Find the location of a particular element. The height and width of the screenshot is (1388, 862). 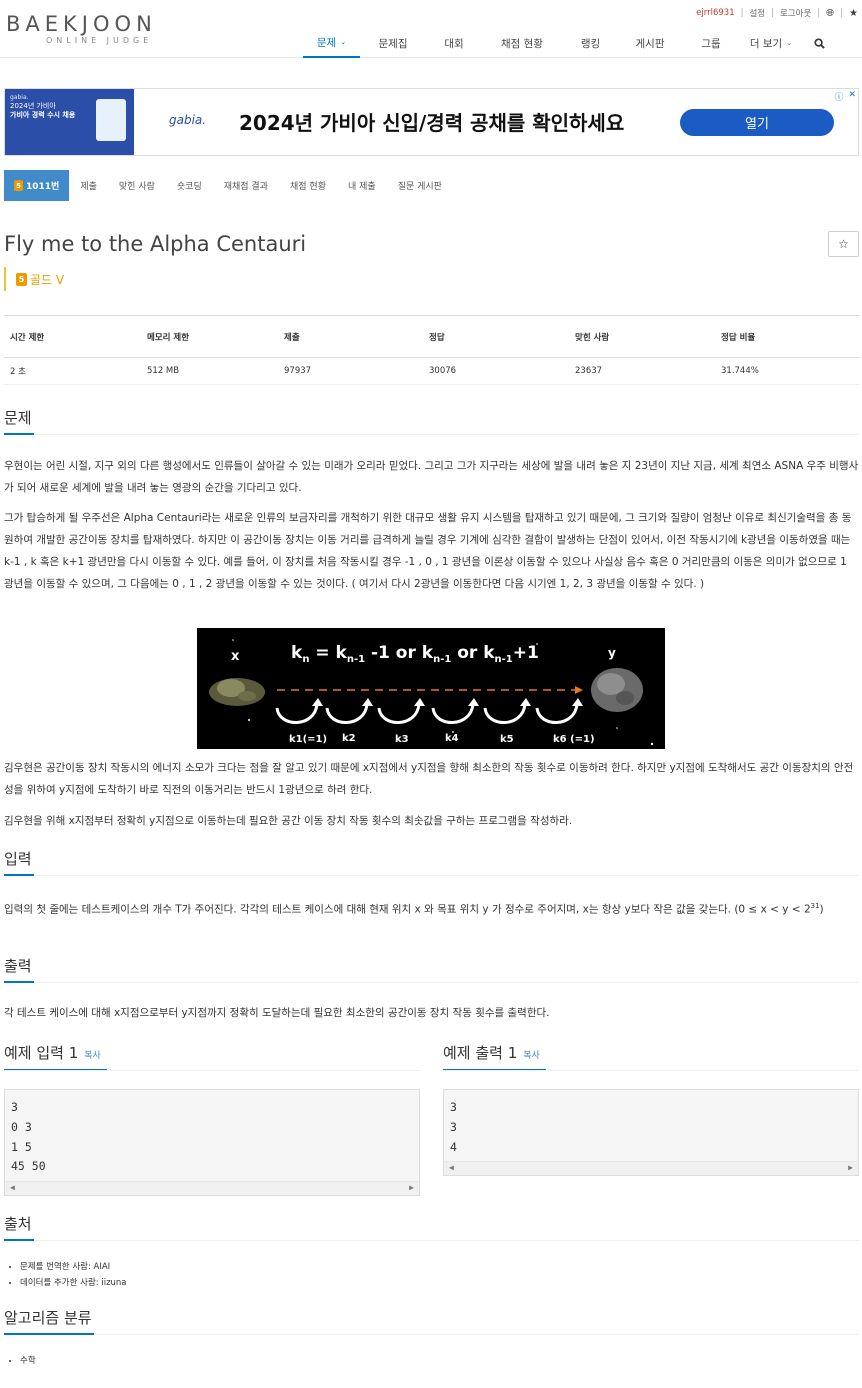

col-memory-limit: 메모리 제한 is located at coordinates (209, 336).